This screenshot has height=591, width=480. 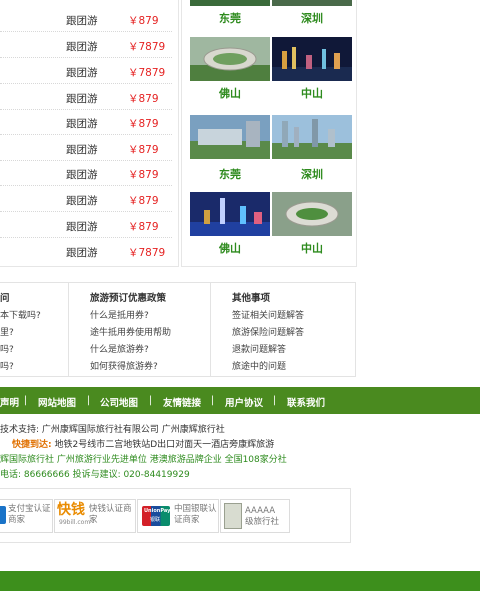 I want to click on help-title: 其他事项, so click(x=251, y=298).